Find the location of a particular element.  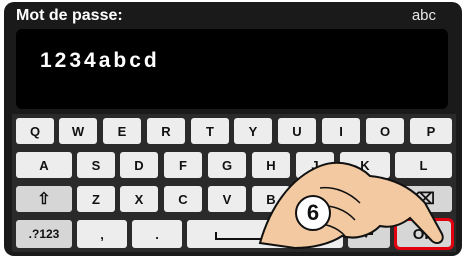

numbers-key: .?123 is located at coordinates (44, 234).